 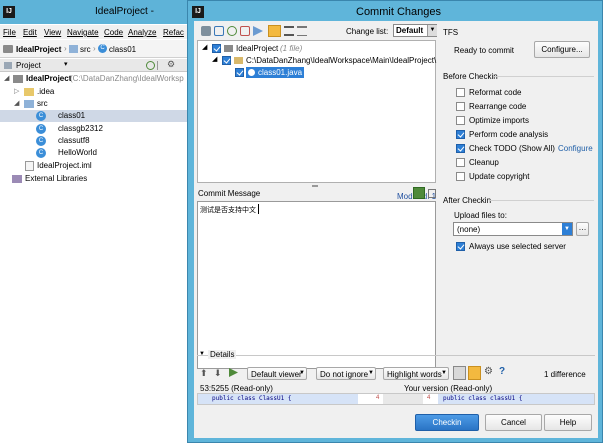 I want to click on menu-analyze: Analyze, so click(x=142, y=32).